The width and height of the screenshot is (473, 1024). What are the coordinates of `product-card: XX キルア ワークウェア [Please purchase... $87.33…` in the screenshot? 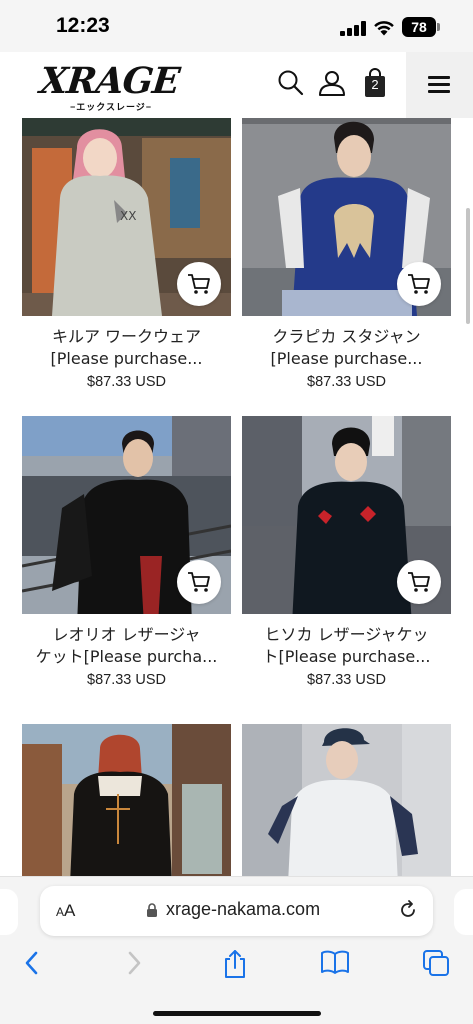 It's located at (126, 254).